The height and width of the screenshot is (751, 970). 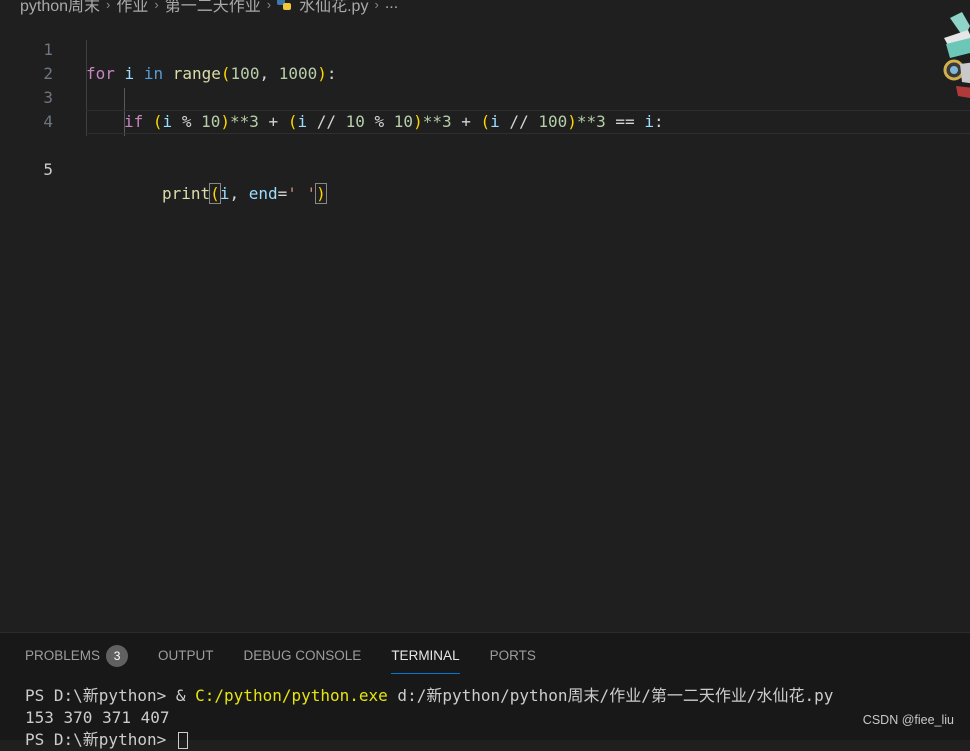 I want to click on current-line-highlight, so click(x=528, y=122).